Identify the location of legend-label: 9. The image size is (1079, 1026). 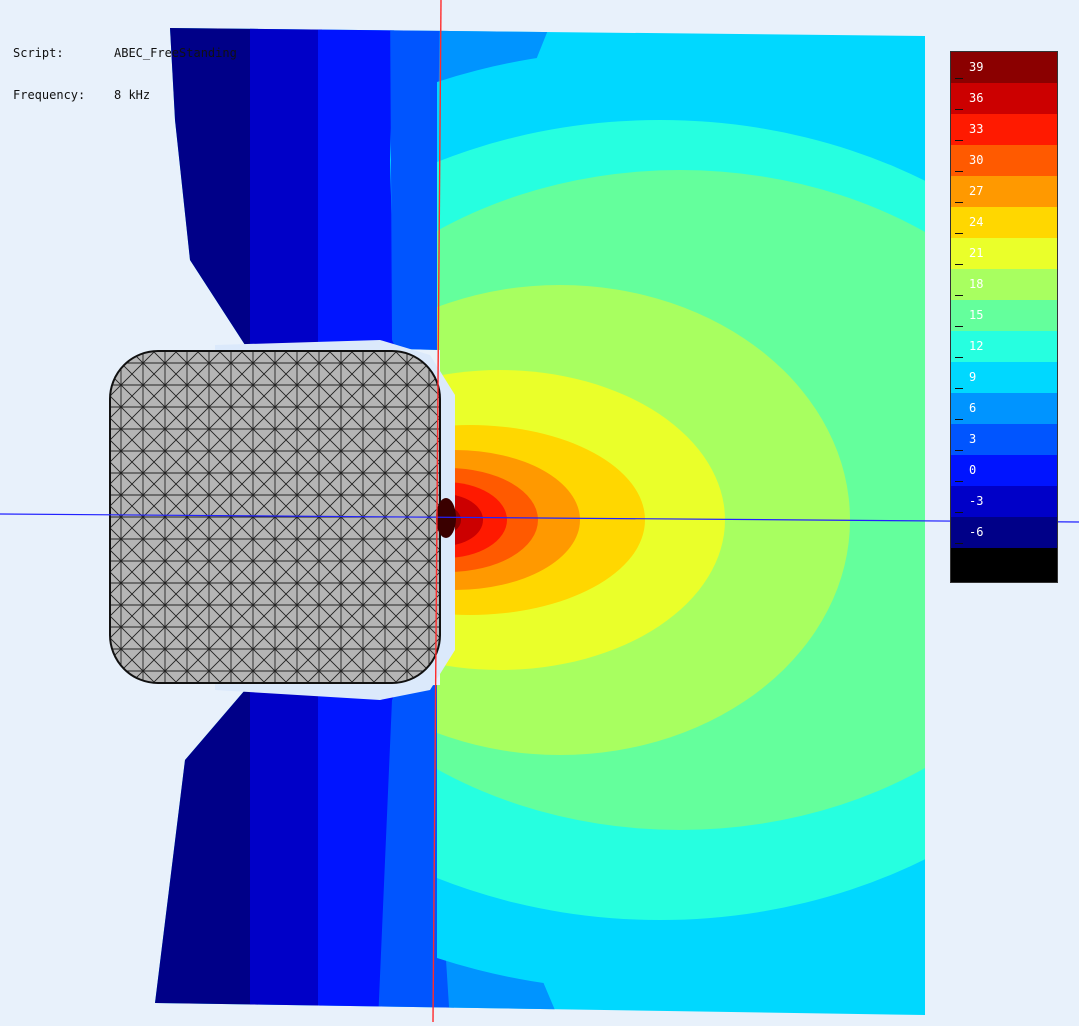
(973, 377).